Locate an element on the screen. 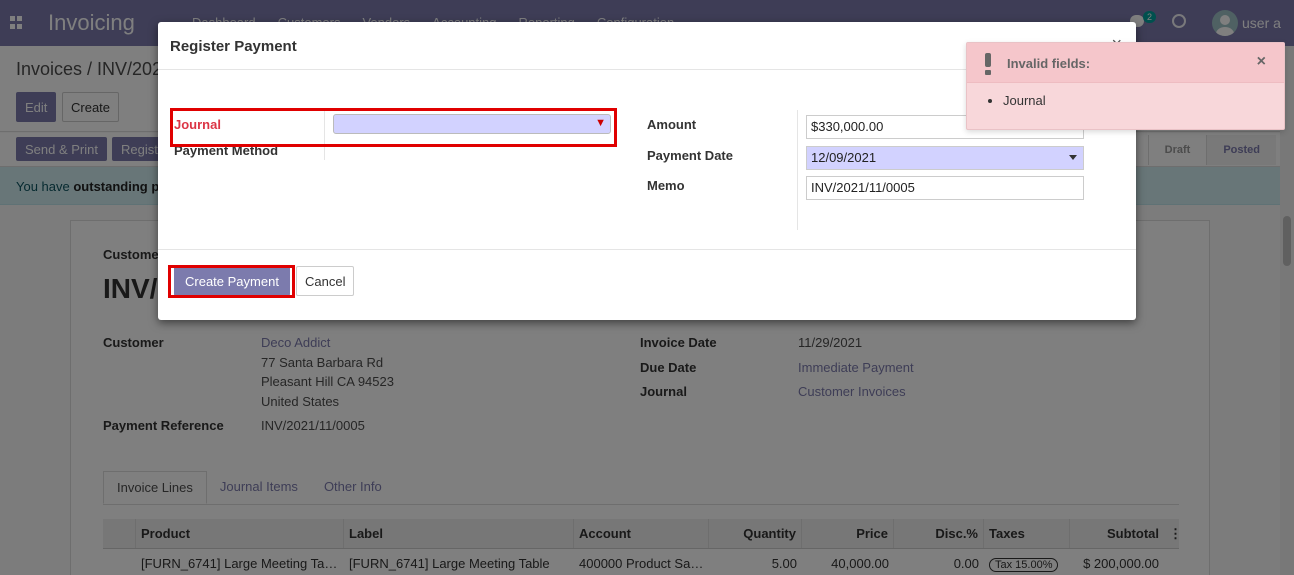 The height and width of the screenshot is (575, 1294). journal-highlight-box is located at coordinates (393, 127).